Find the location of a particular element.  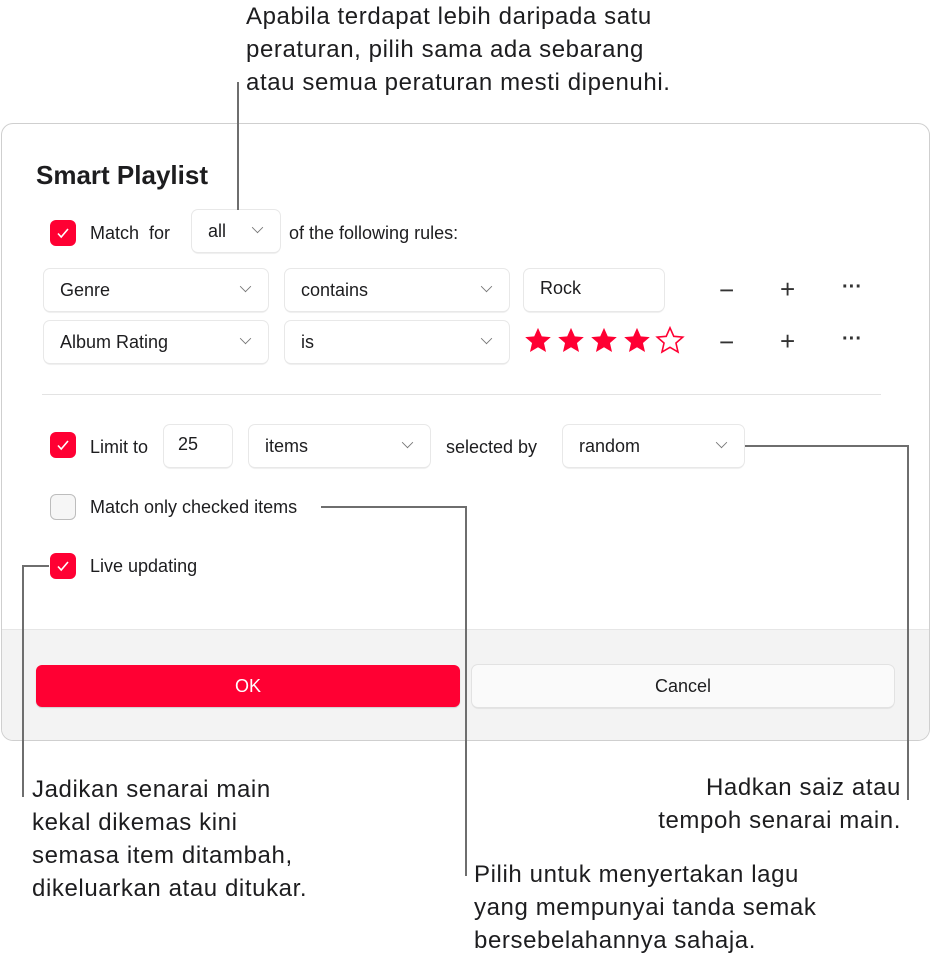

callout-line: atau semua peraturan mesti dipenuhi. is located at coordinates (458, 82).